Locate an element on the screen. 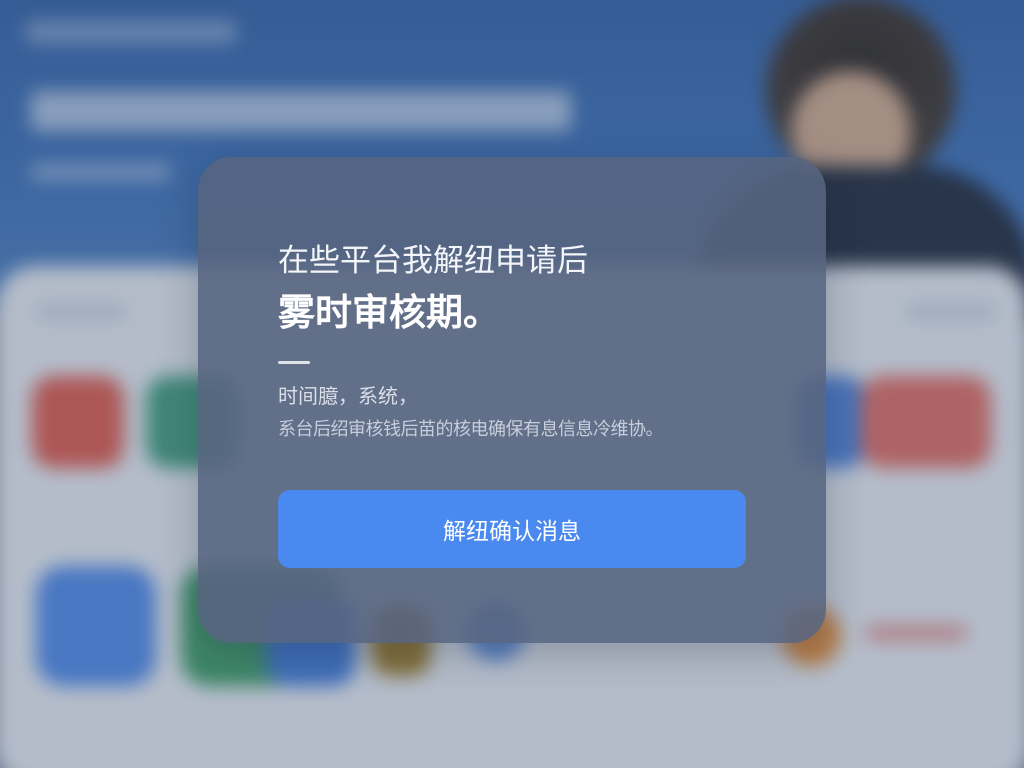 This screenshot has height=768, width=1024. dialog-divider is located at coordinates (294, 362).